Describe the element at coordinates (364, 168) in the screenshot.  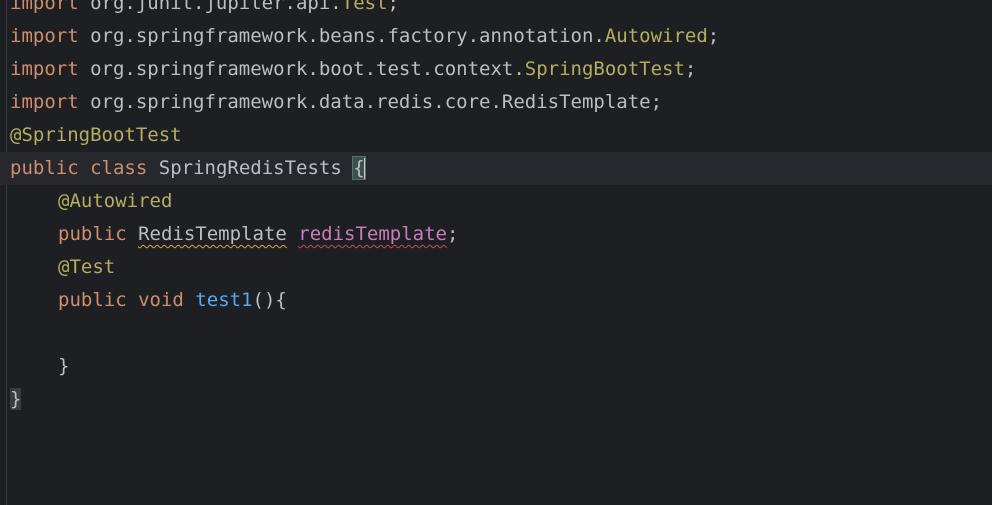
I see `text-caret` at that location.